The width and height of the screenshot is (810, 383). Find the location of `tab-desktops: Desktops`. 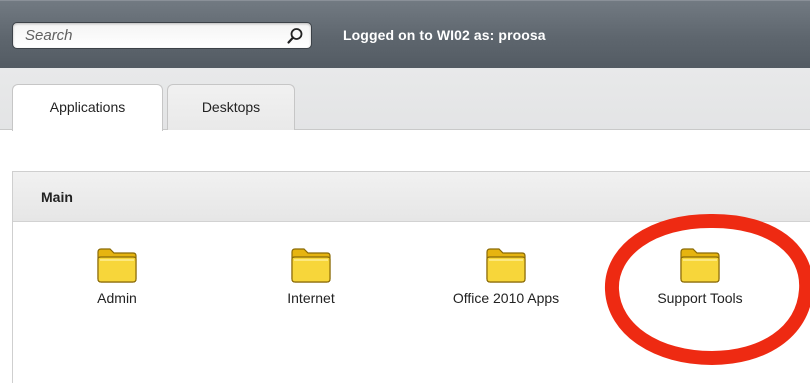

tab-desktops: Desktops is located at coordinates (231, 107).